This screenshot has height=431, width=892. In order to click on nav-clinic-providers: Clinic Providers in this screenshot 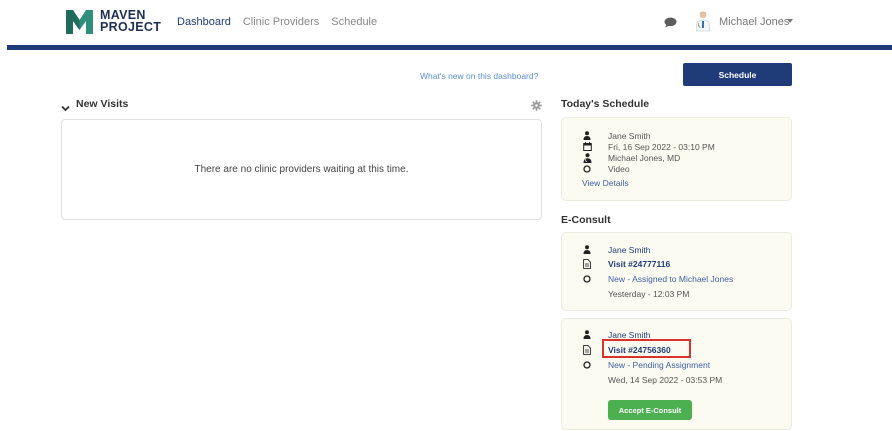, I will do `click(281, 22)`.